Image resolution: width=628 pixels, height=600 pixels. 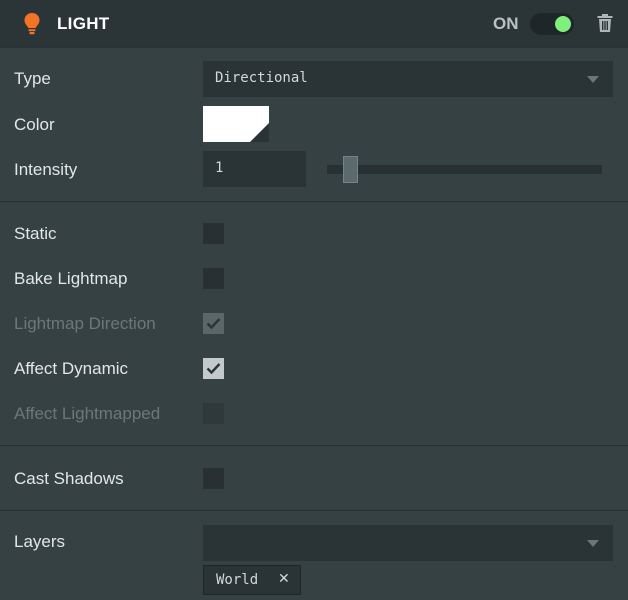 I want to click on affect-dynamic-row: Affect Dynamic, so click(x=314, y=369).